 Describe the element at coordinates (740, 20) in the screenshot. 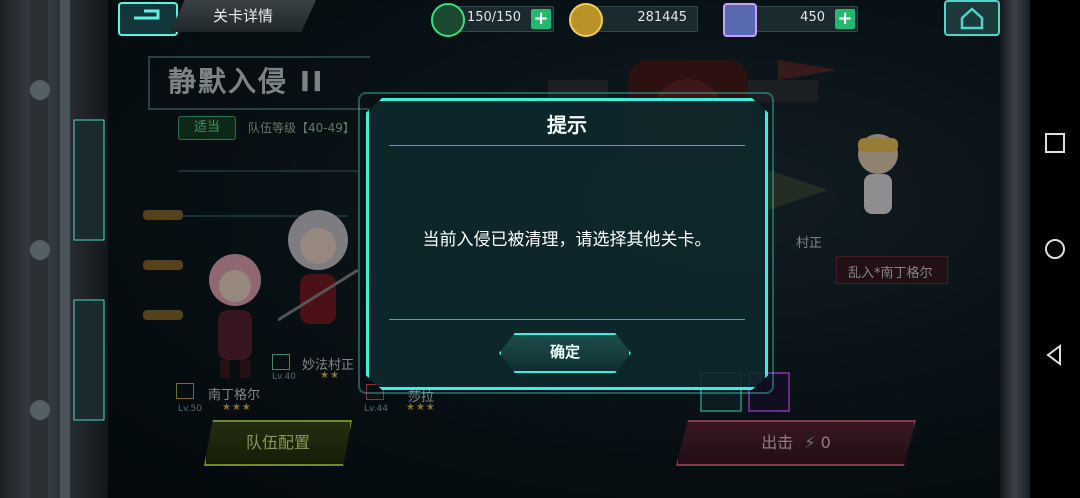

I see `cube-icon` at that location.